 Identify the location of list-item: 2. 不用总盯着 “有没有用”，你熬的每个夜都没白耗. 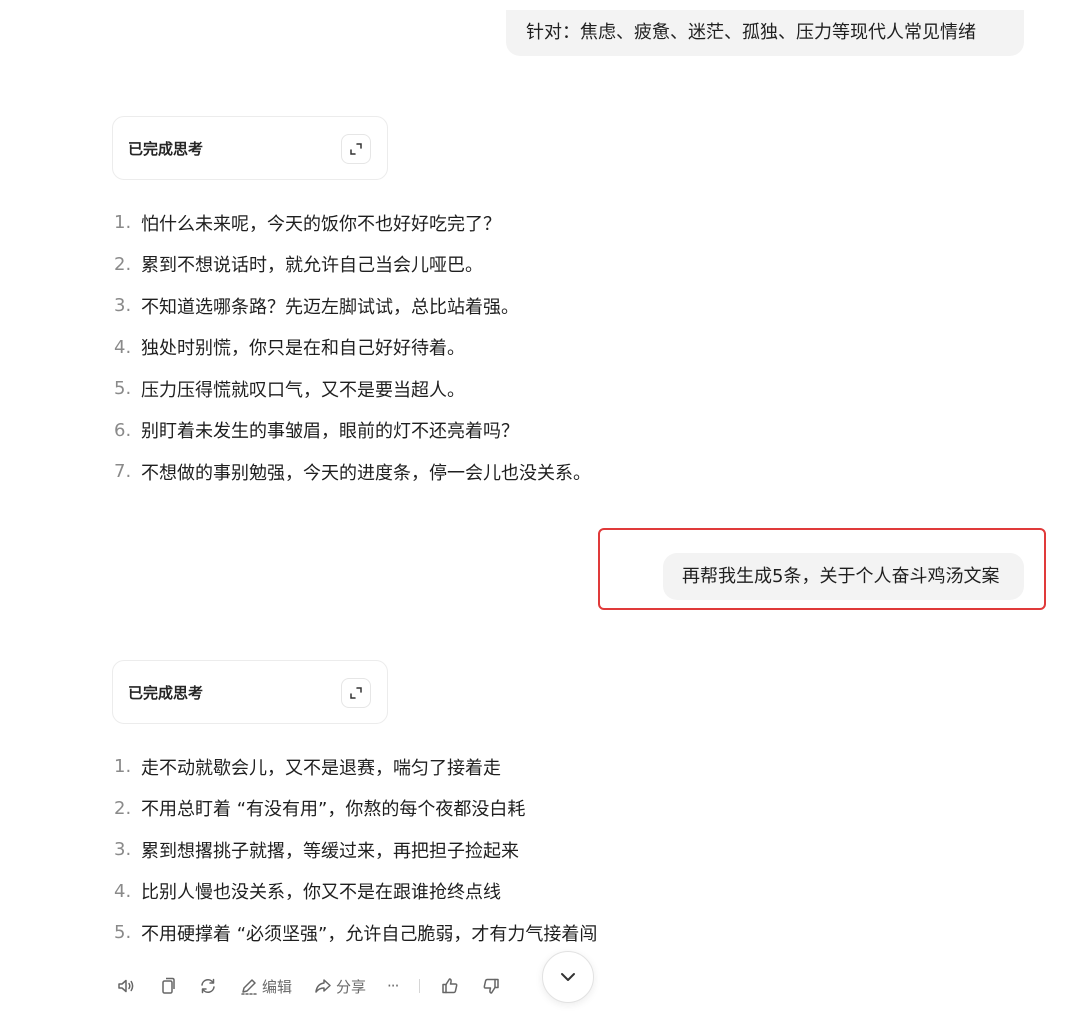
(320, 809).